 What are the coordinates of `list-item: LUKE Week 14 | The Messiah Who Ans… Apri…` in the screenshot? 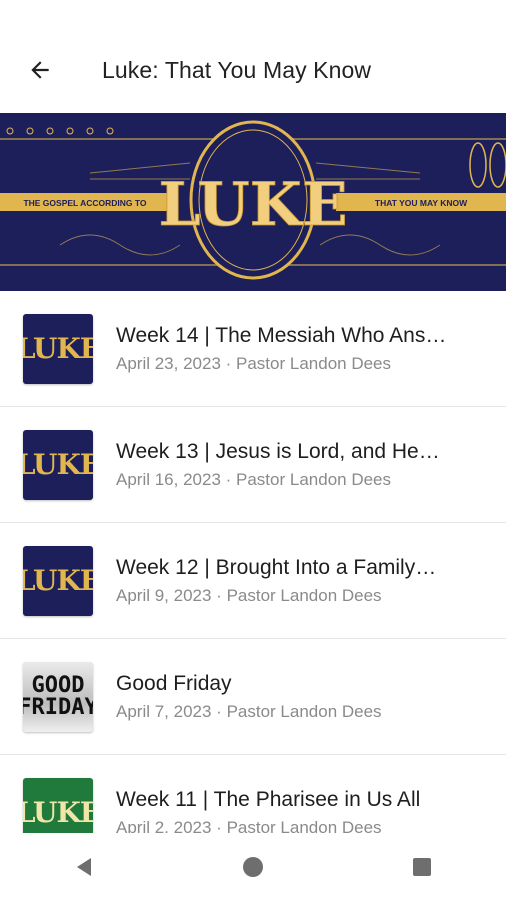 It's located at (253, 349).